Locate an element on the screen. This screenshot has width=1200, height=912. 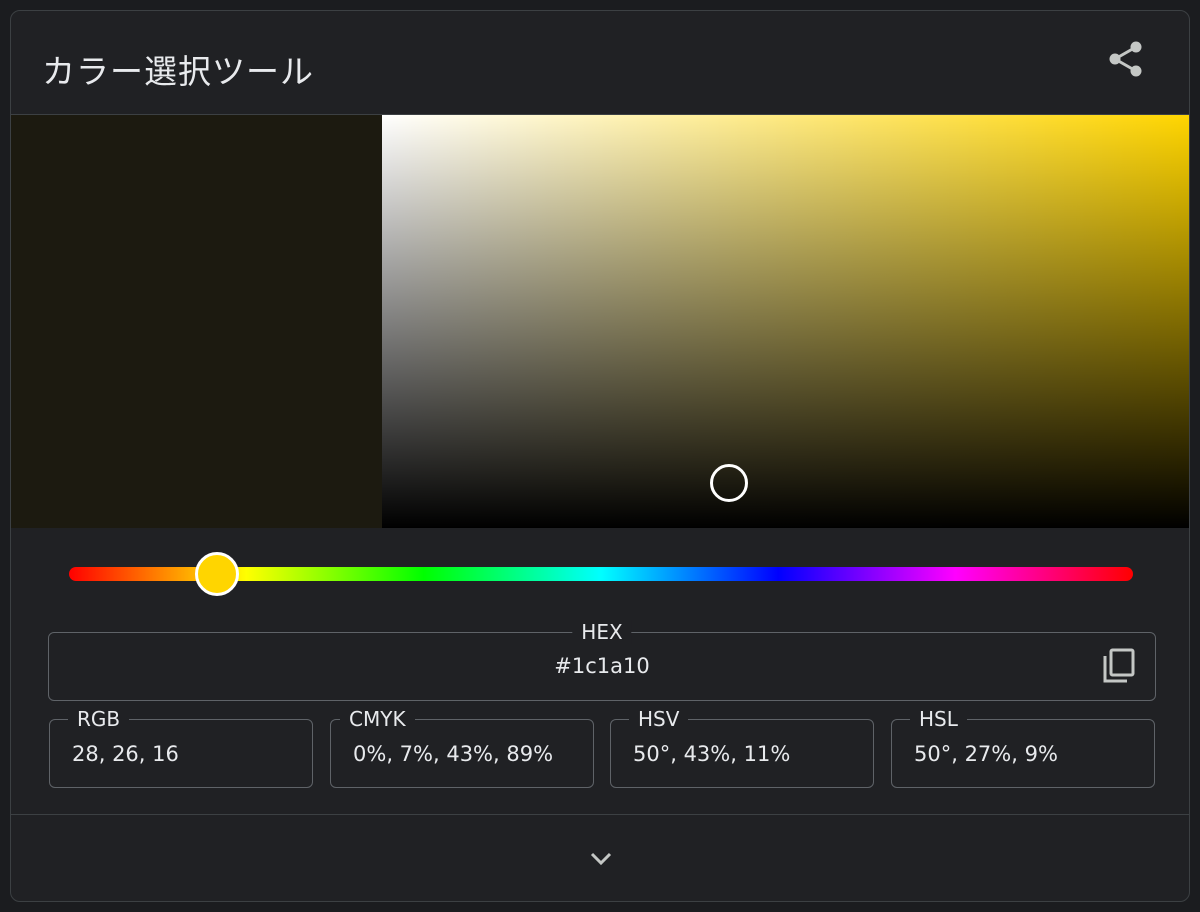
card-footer is located at coordinates (600, 857).